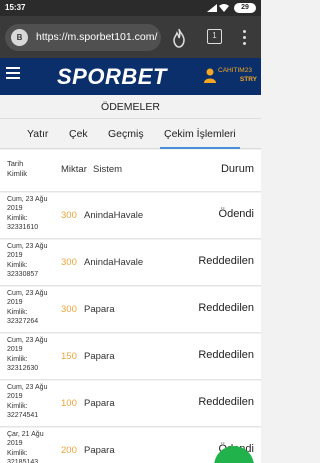 The height and width of the screenshot is (463, 320). What do you see at coordinates (15, 163) in the screenshot?
I see `column-date: Tarih` at bounding box center [15, 163].